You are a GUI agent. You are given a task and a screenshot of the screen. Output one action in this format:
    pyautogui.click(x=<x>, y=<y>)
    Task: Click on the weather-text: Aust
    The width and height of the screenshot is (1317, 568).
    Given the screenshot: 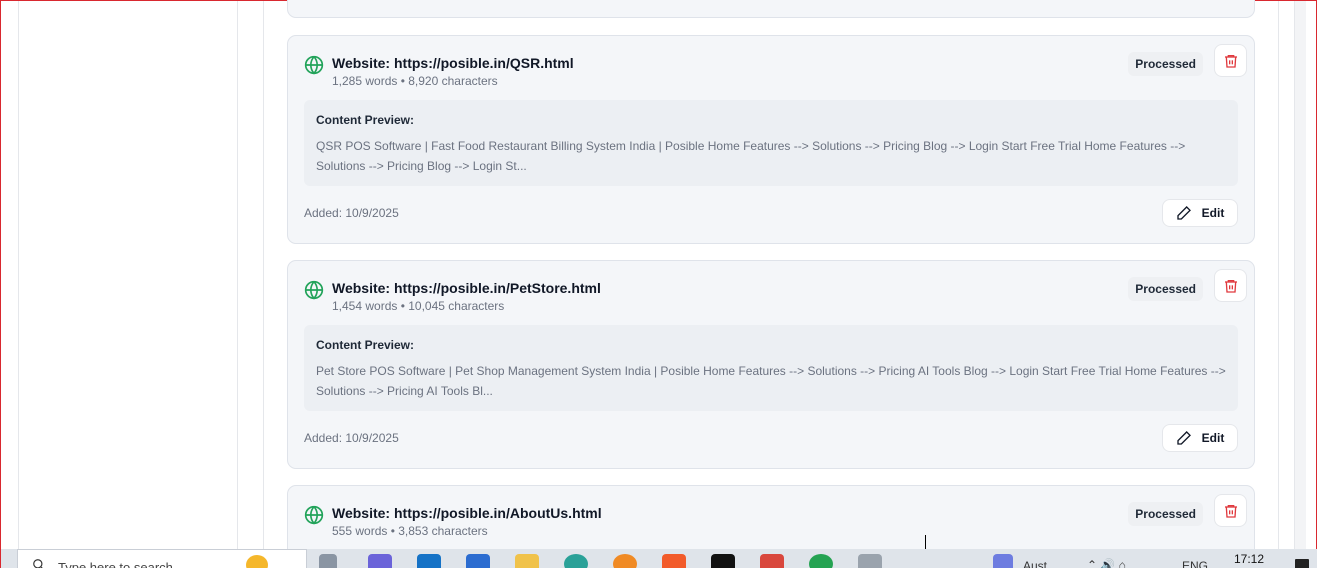 What is the action you would take?
    pyautogui.click(x=1035, y=563)
    